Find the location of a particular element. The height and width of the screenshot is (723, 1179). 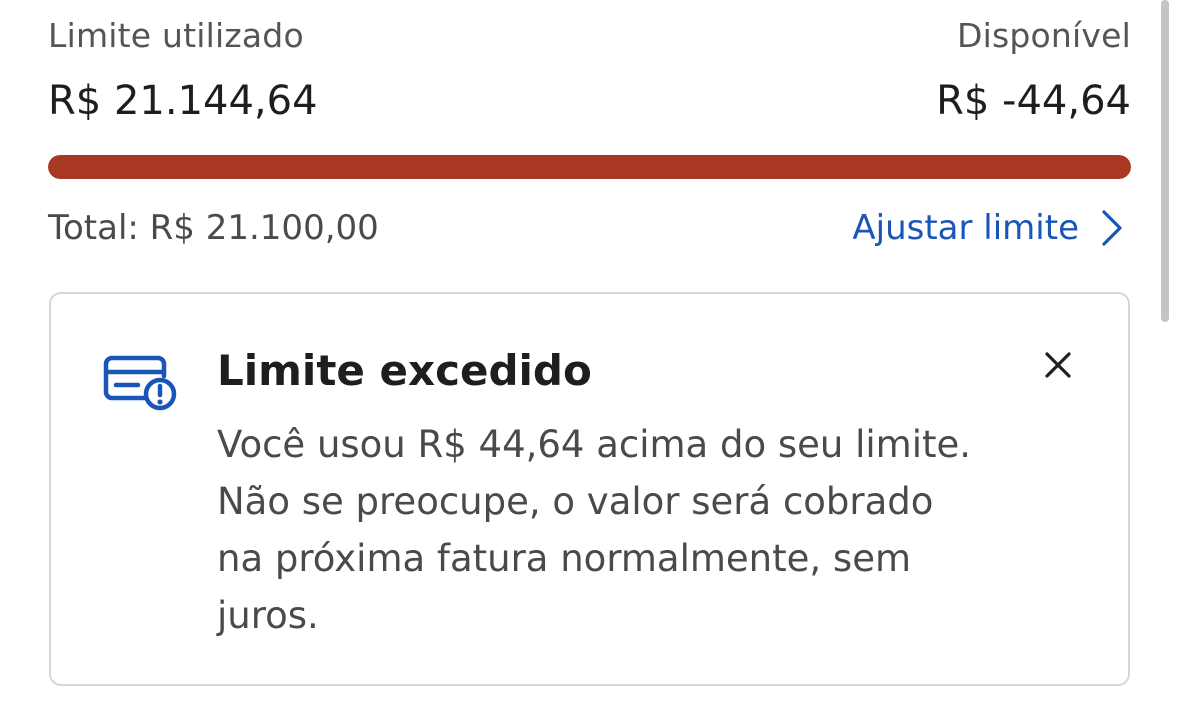

credit-card-alert-icon is located at coordinates (140, 382).